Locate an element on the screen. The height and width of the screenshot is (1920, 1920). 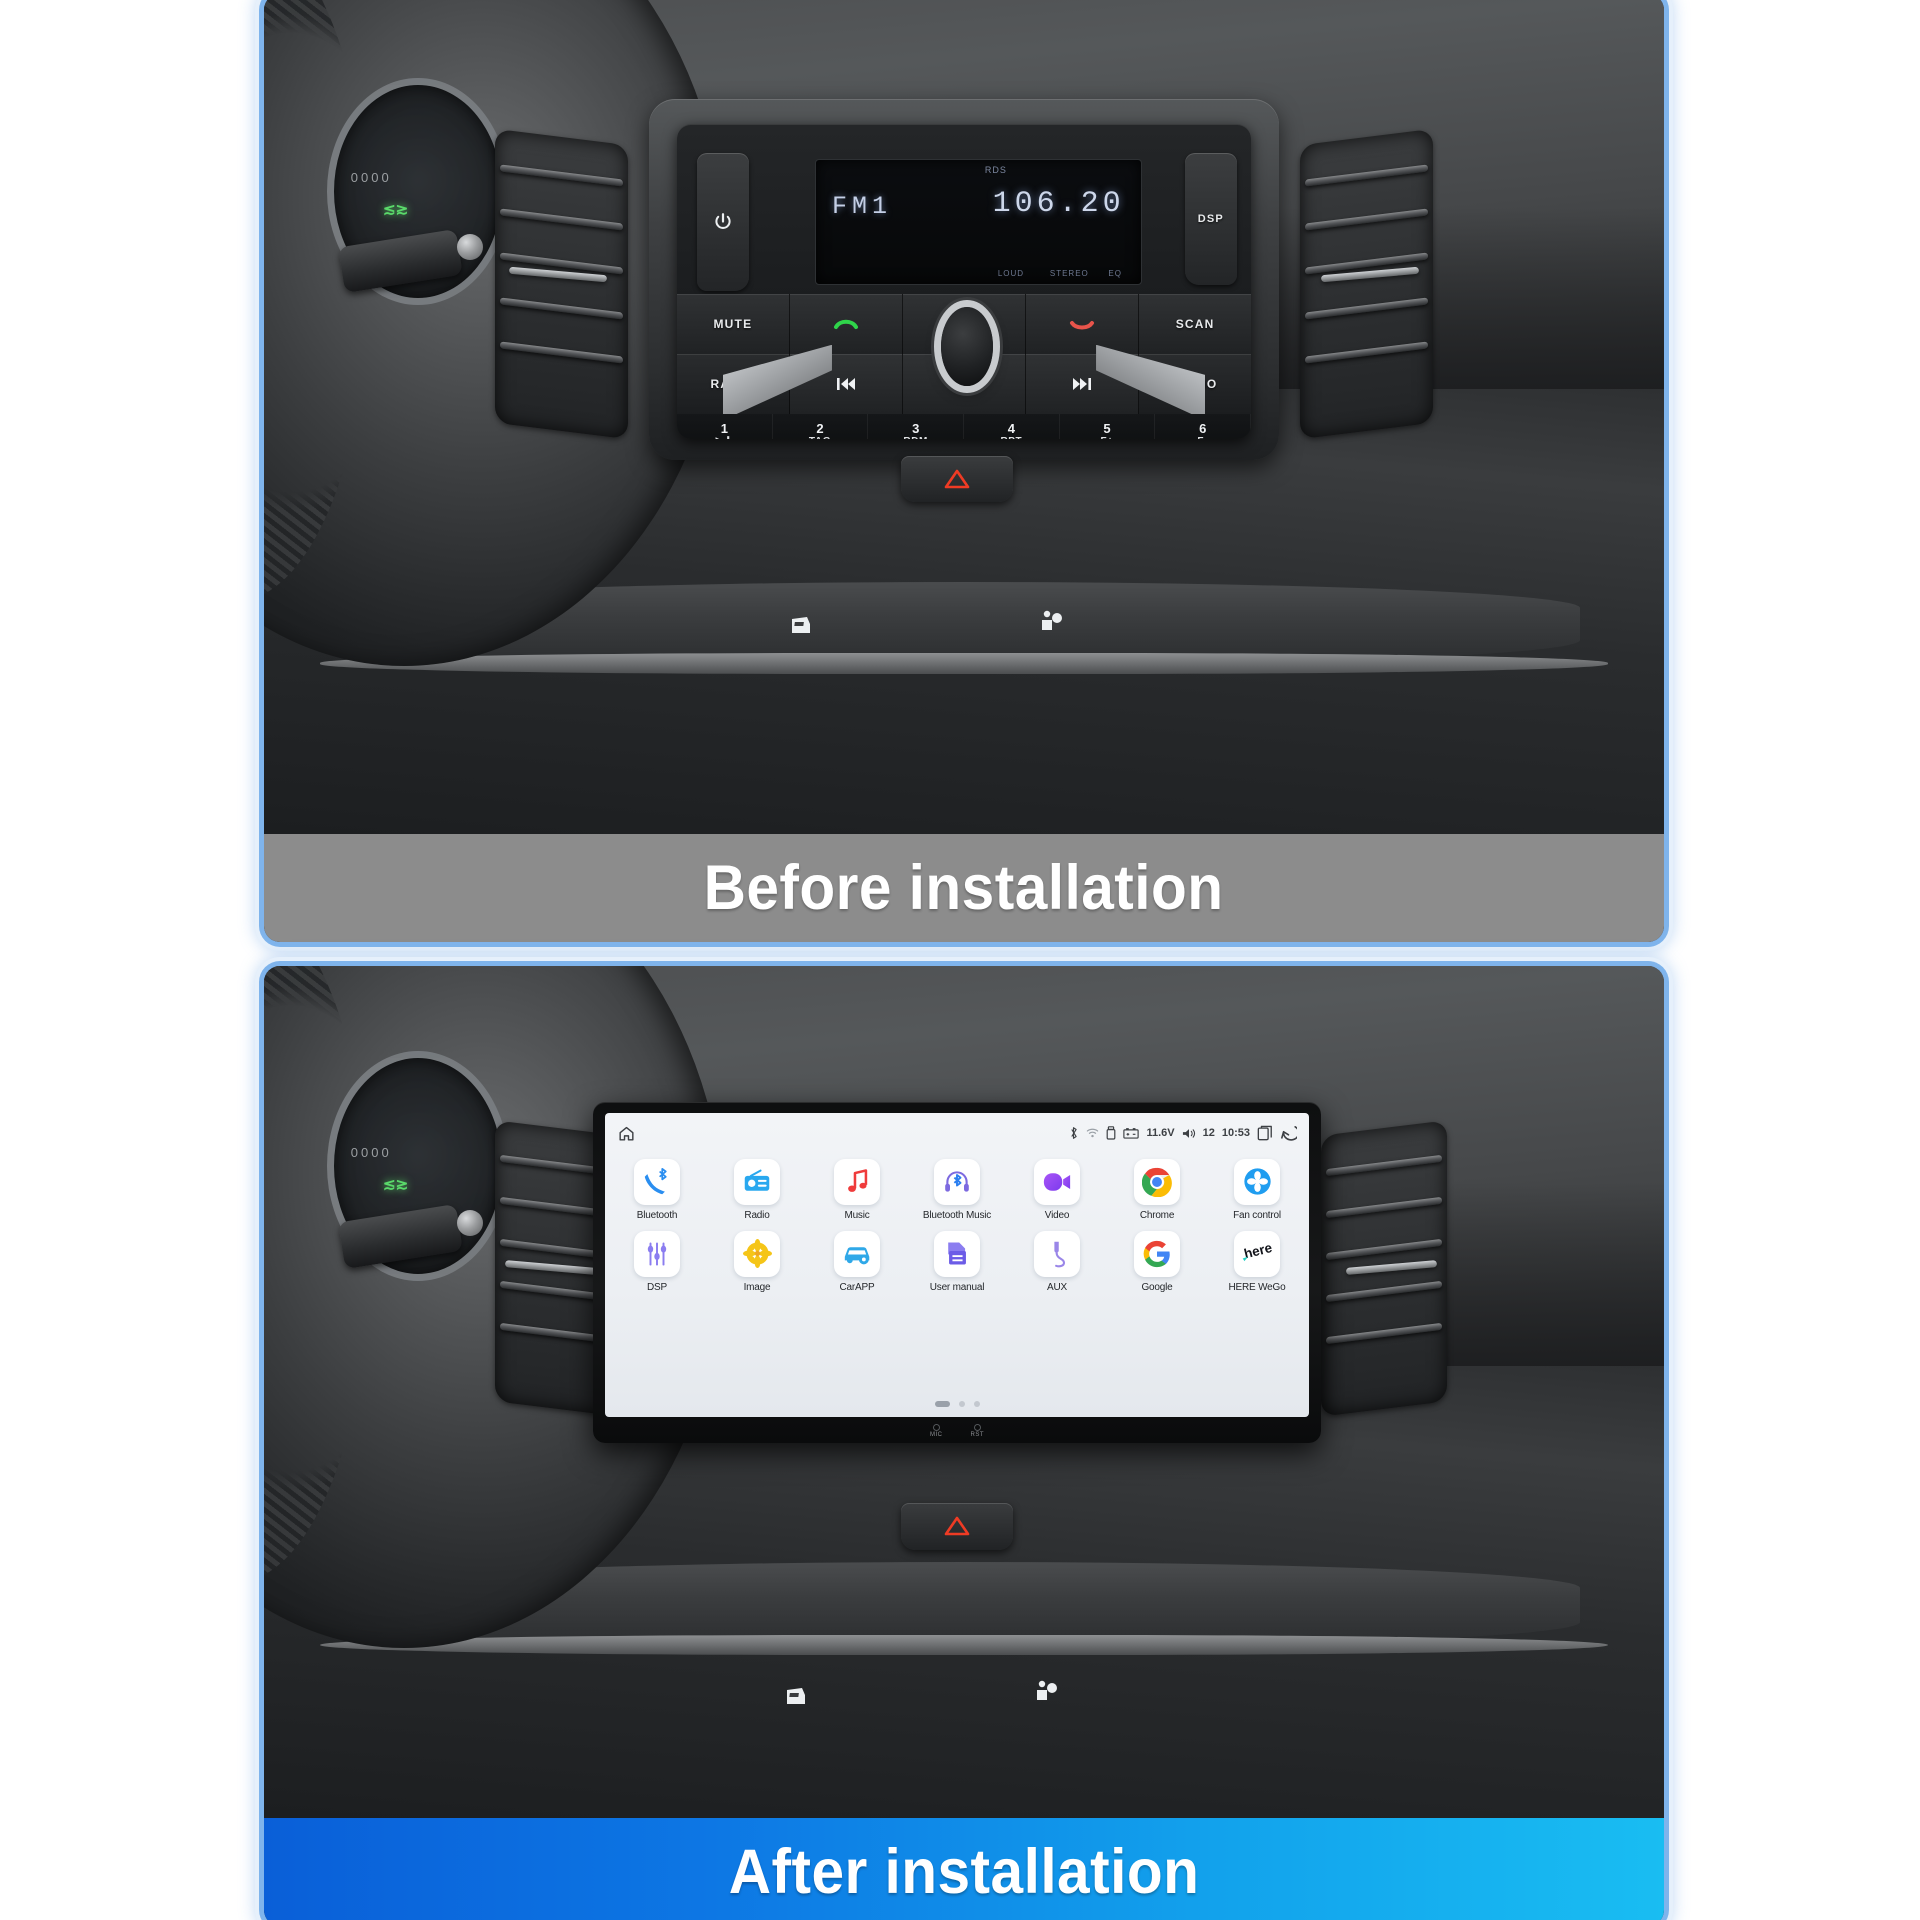
console-chrome-lip is located at coordinates (964, 663).